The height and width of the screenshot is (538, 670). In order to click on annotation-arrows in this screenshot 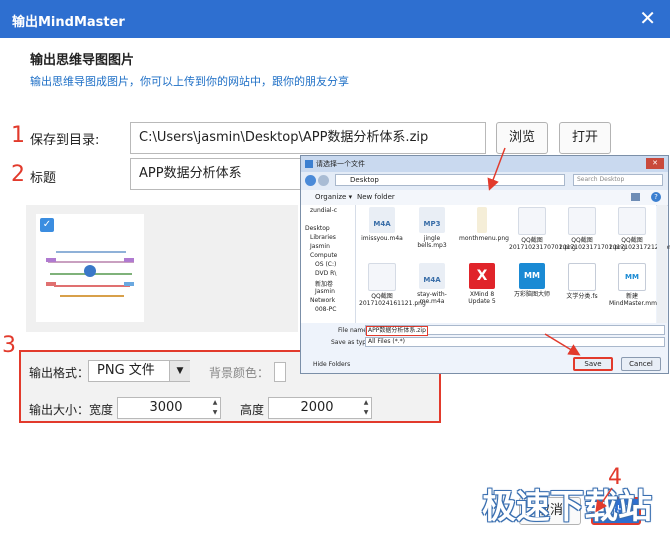, I will do `click(550, 330)`.